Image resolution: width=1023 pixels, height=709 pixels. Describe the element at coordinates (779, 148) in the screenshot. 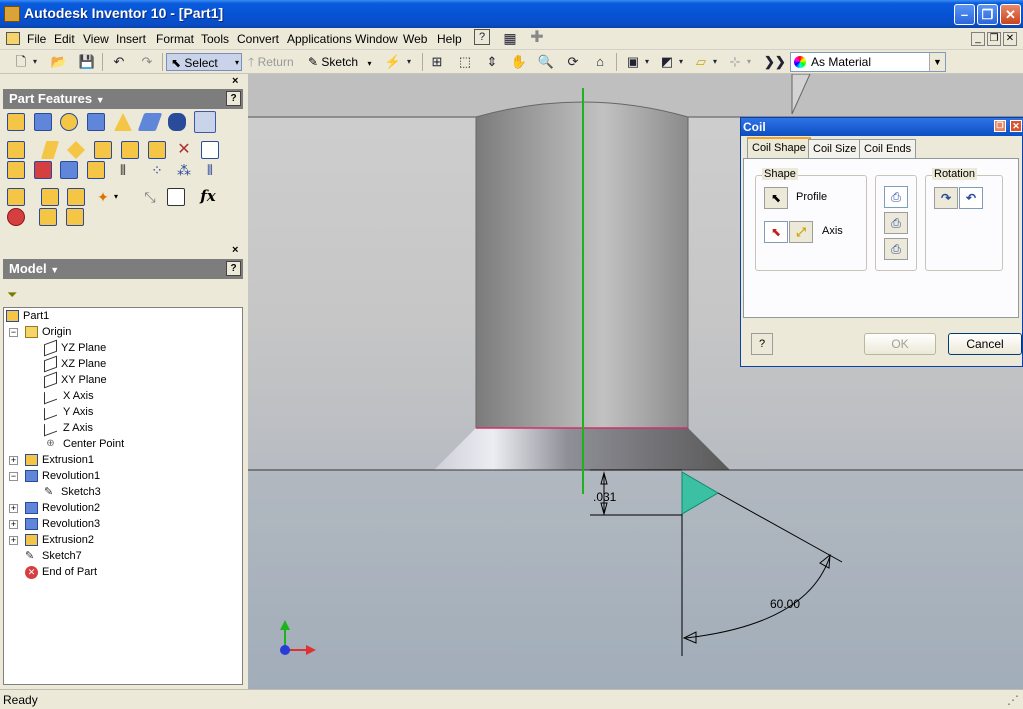

I see `tab-coil-shape: Coil Shape` at that location.